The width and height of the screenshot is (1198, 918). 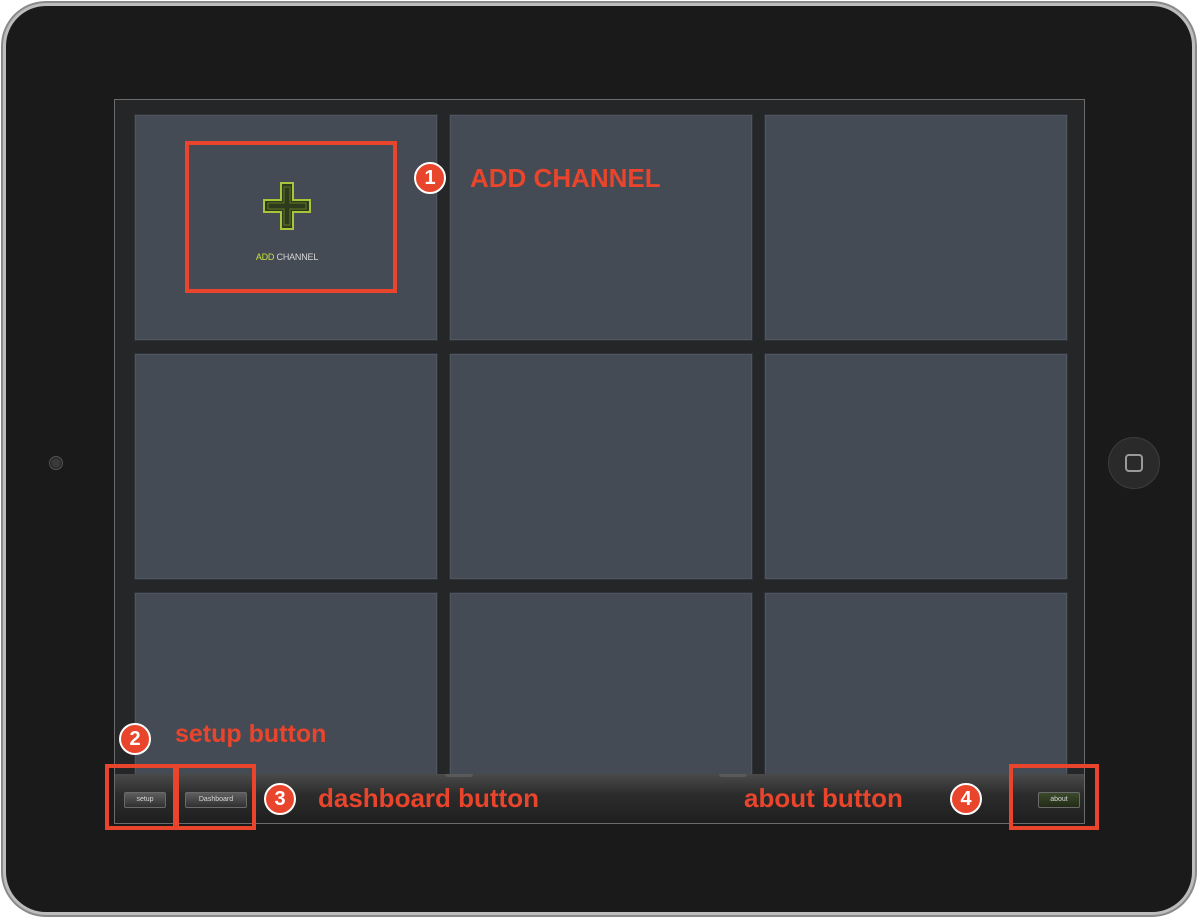 I want to click on callout-box-add-channel, so click(x=291, y=217).